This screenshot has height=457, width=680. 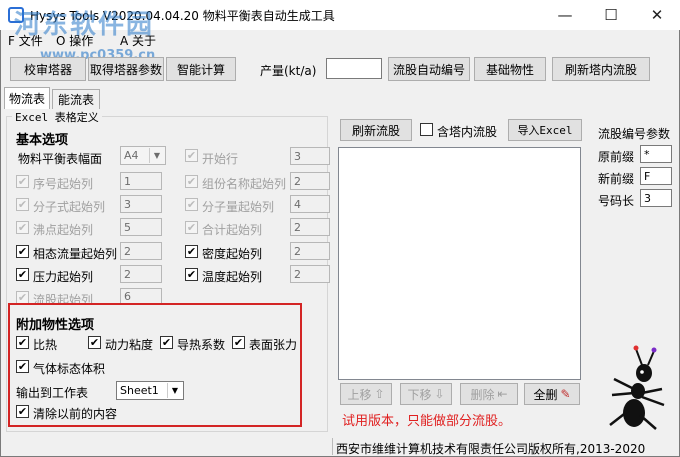 What do you see at coordinates (656, 176) in the screenshot?
I see `new-prefix-input: F` at bounding box center [656, 176].